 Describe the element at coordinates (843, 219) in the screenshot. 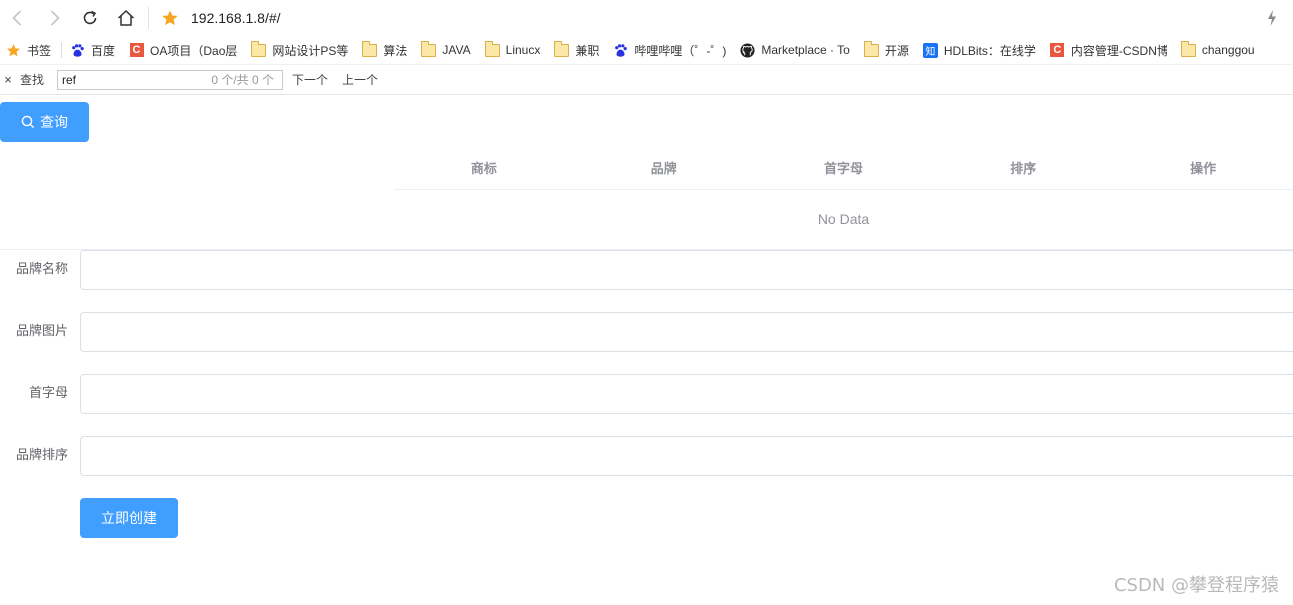

I see `table-empty-text: No Data` at that location.